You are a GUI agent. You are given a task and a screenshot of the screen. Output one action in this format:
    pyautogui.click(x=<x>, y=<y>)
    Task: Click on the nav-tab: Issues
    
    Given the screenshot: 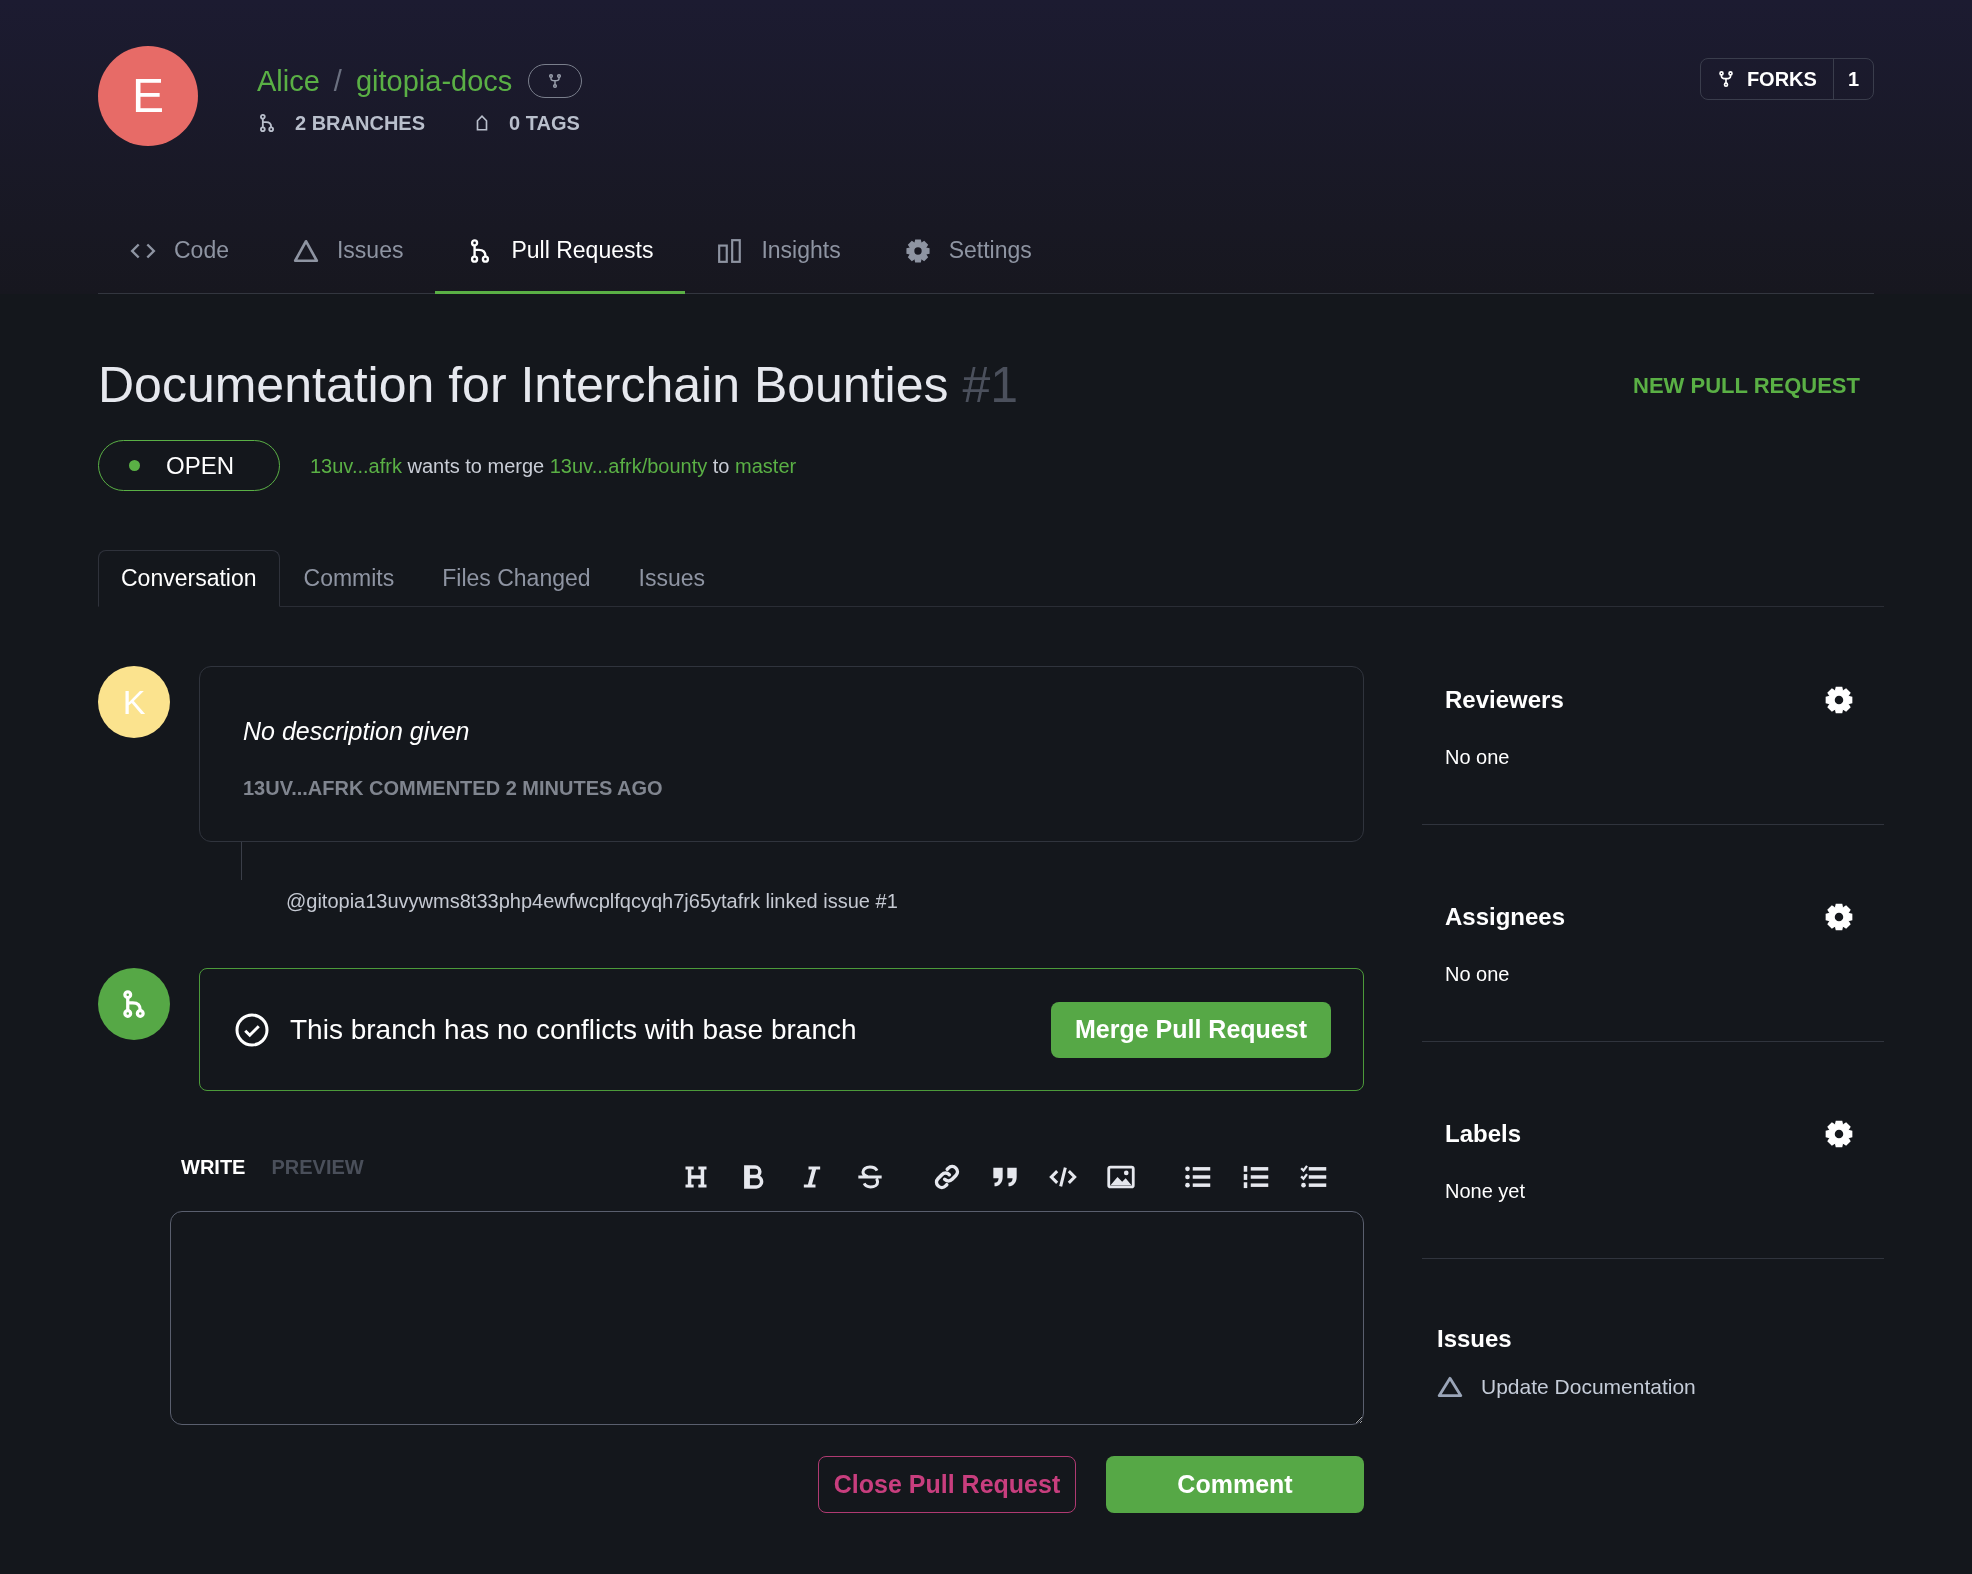 What is the action you would take?
    pyautogui.click(x=348, y=252)
    